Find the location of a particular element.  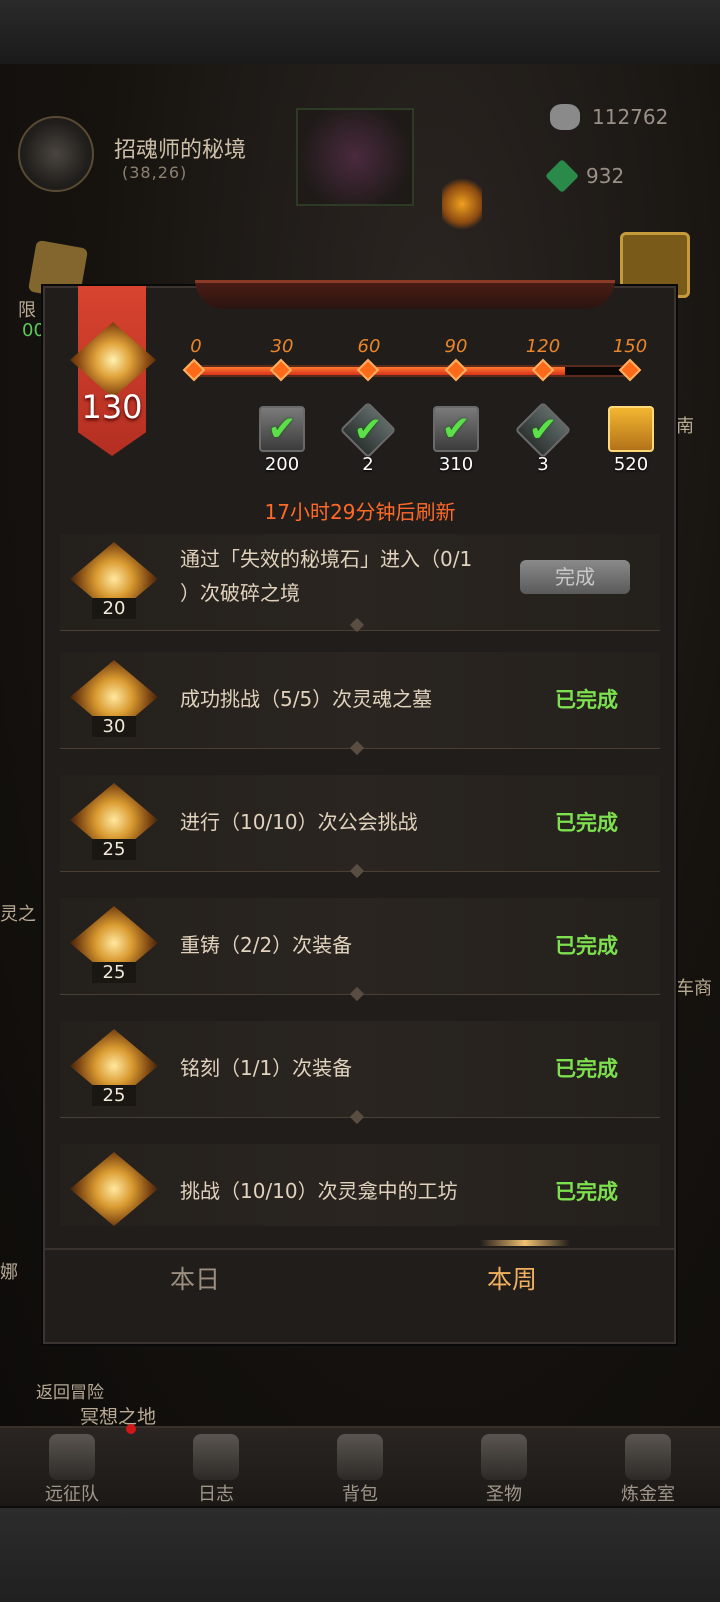

milestone-label: 0 is located at coordinates (196, 346).